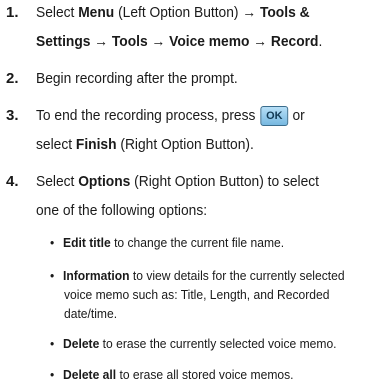 The image size is (383, 389). Describe the element at coordinates (296, 115) in the screenshot. I see `text: or` at that location.